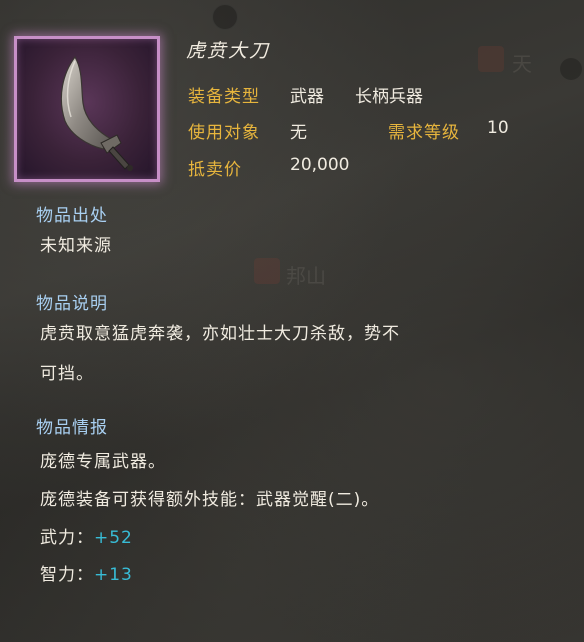 The height and width of the screenshot is (642, 584). I want to click on info-line: 庞德装备可获得额外技能：武器觉醒(二)。, so click(210, 500).